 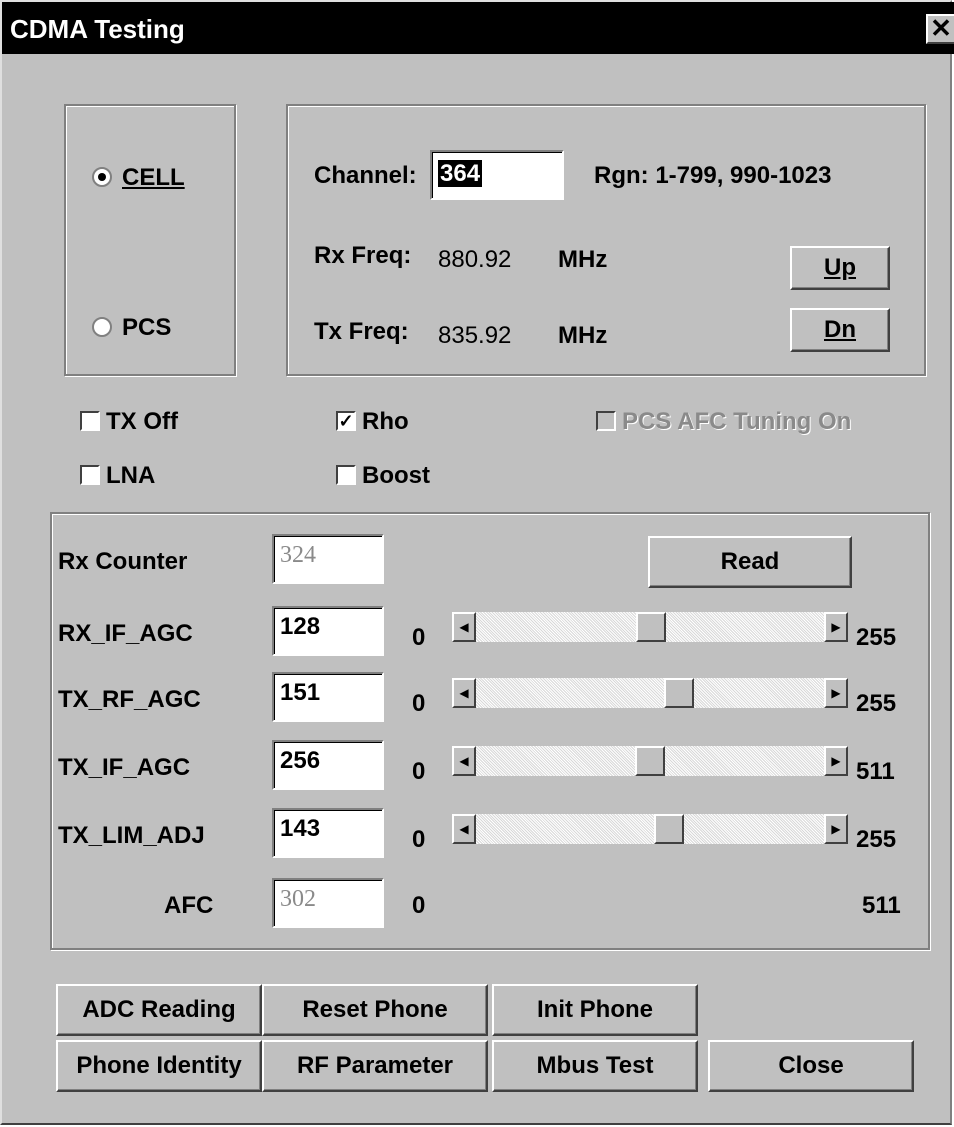 What do you see at coordinates (125, 633) in the screenshot?
I see `agc-row-label: RX_IF_AGC` at bounding box center [125, 633].